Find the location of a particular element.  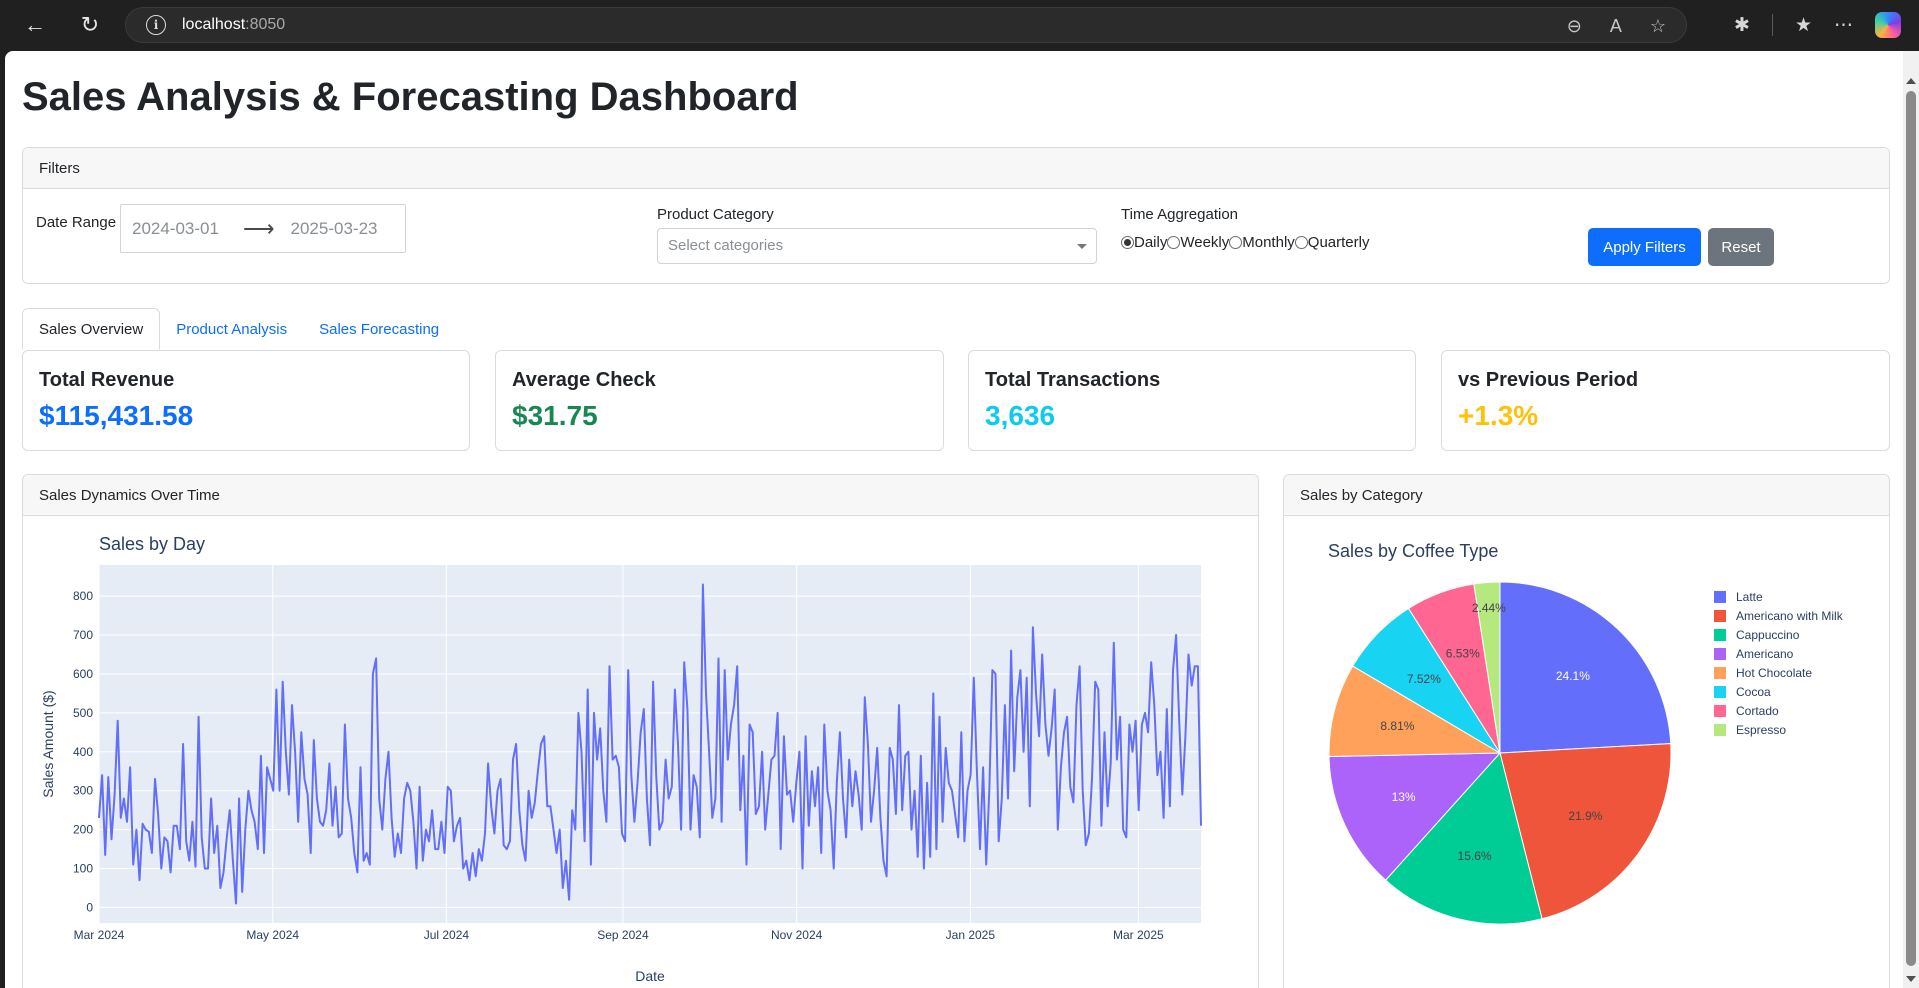

extensions-icon: ✱ is located at coordinates (1742, 25).